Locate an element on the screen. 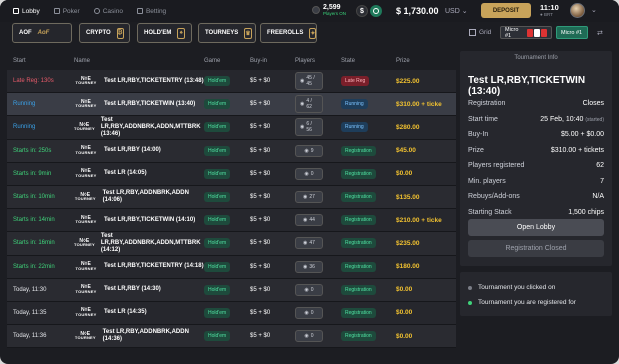  row-prize: $0.00 is located at coordinates (404, 290).